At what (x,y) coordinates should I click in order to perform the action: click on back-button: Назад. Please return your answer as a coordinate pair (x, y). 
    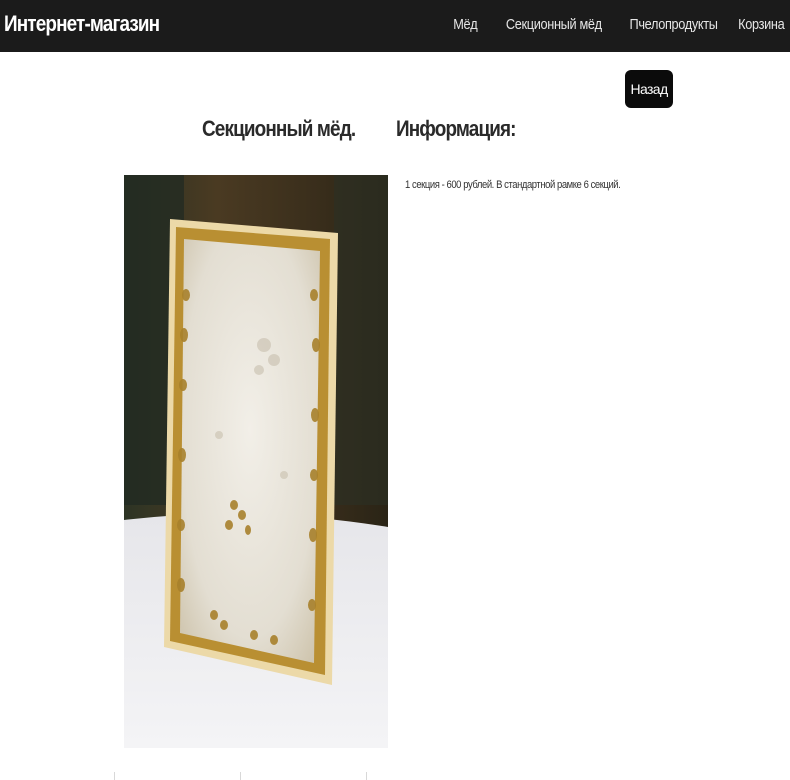
    Looking at the image, I should click on (649, 89).